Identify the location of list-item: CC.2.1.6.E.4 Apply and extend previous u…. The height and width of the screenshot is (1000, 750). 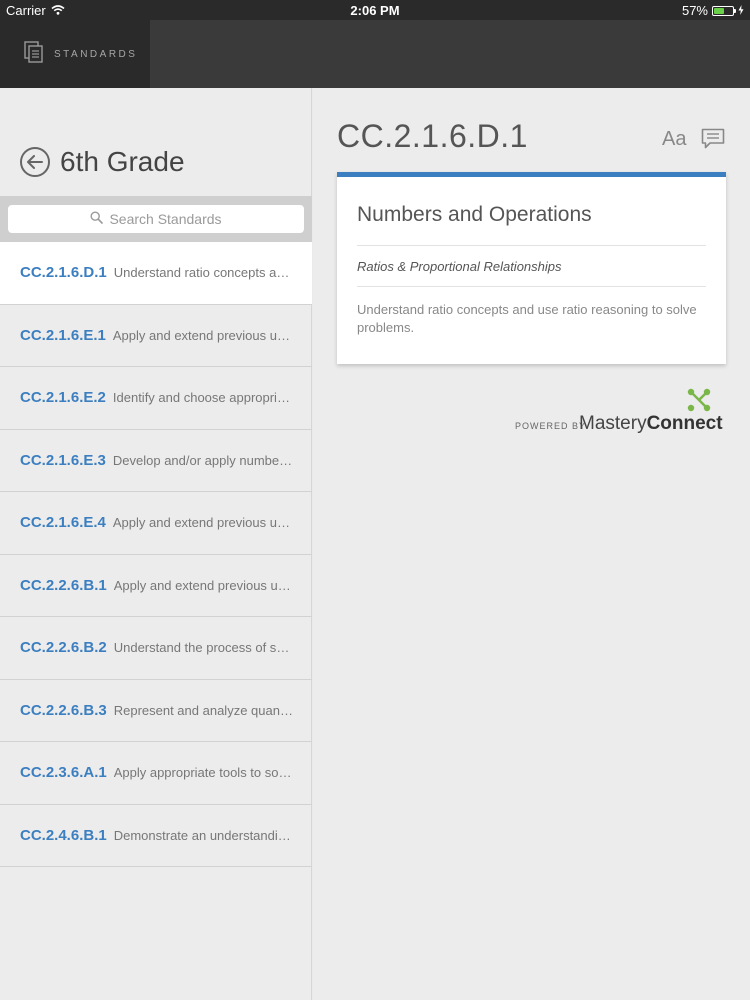
(156, 523).